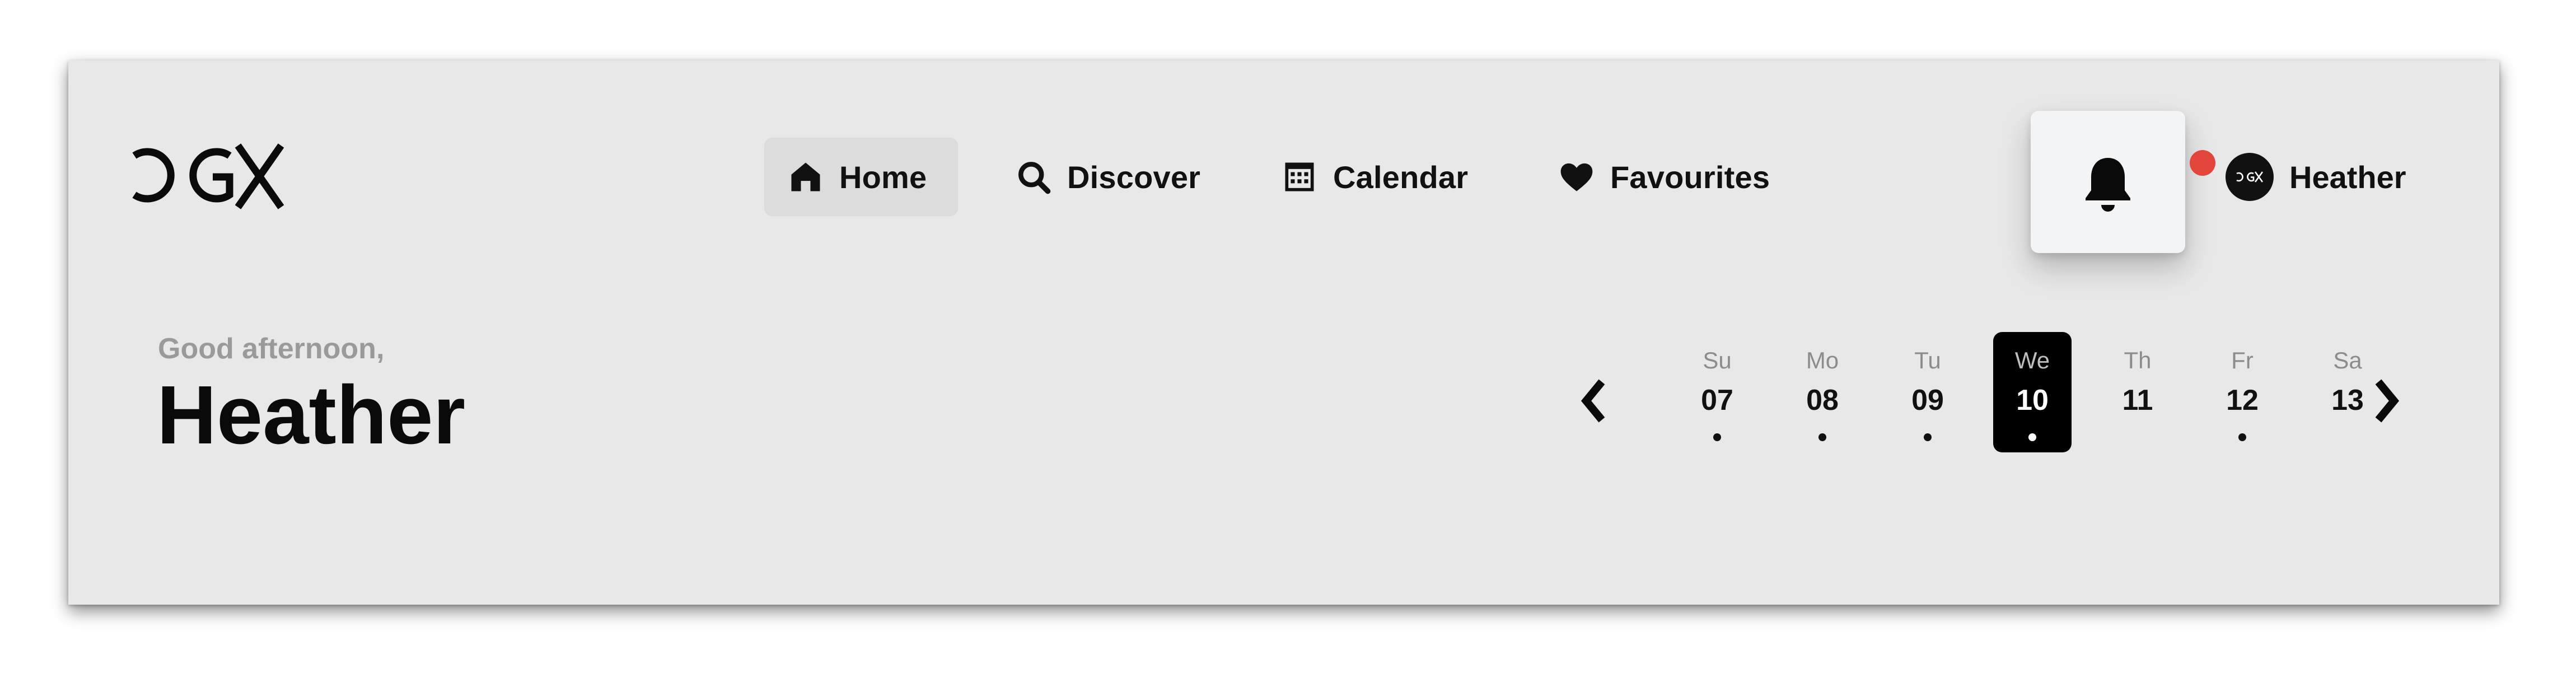 The width and height of the screenshot is (2576, 678). Describe the element at coordinates (1717, 400) in the screenshot. I see `day-date: 07` at that location.